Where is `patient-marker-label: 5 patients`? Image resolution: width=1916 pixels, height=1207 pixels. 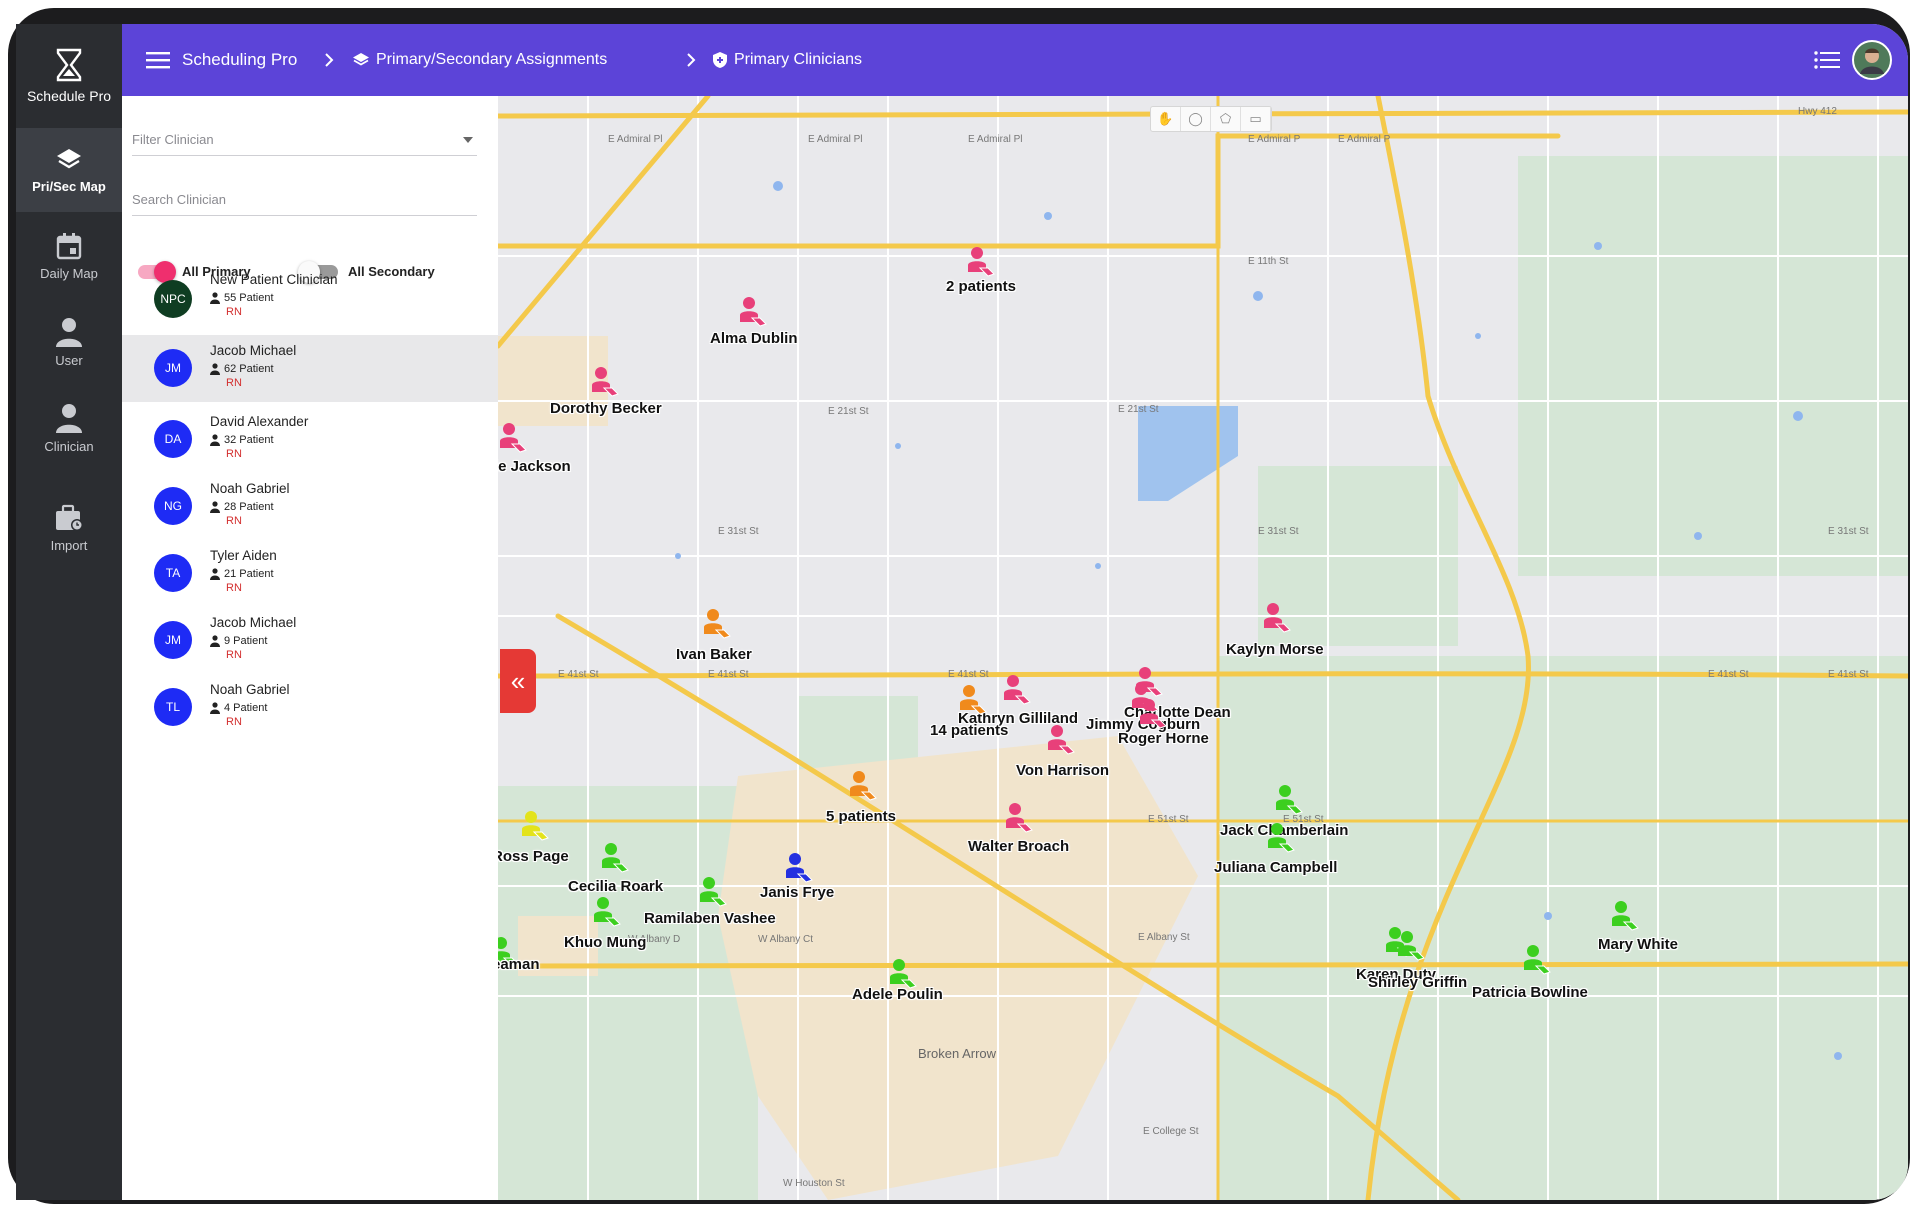 patient-marker-label: 5 patients is located at coordinates (861, 816).